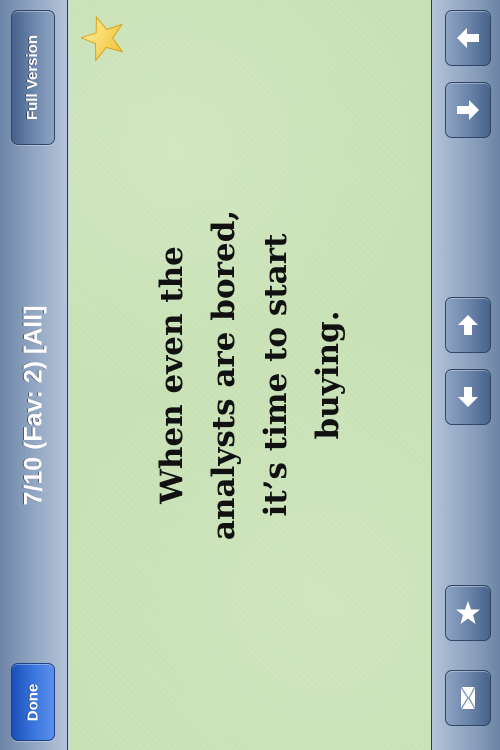 The height and width of the screenshot is (750, 500). I want to click on full-version-button: Full Version, so click(33, 77).